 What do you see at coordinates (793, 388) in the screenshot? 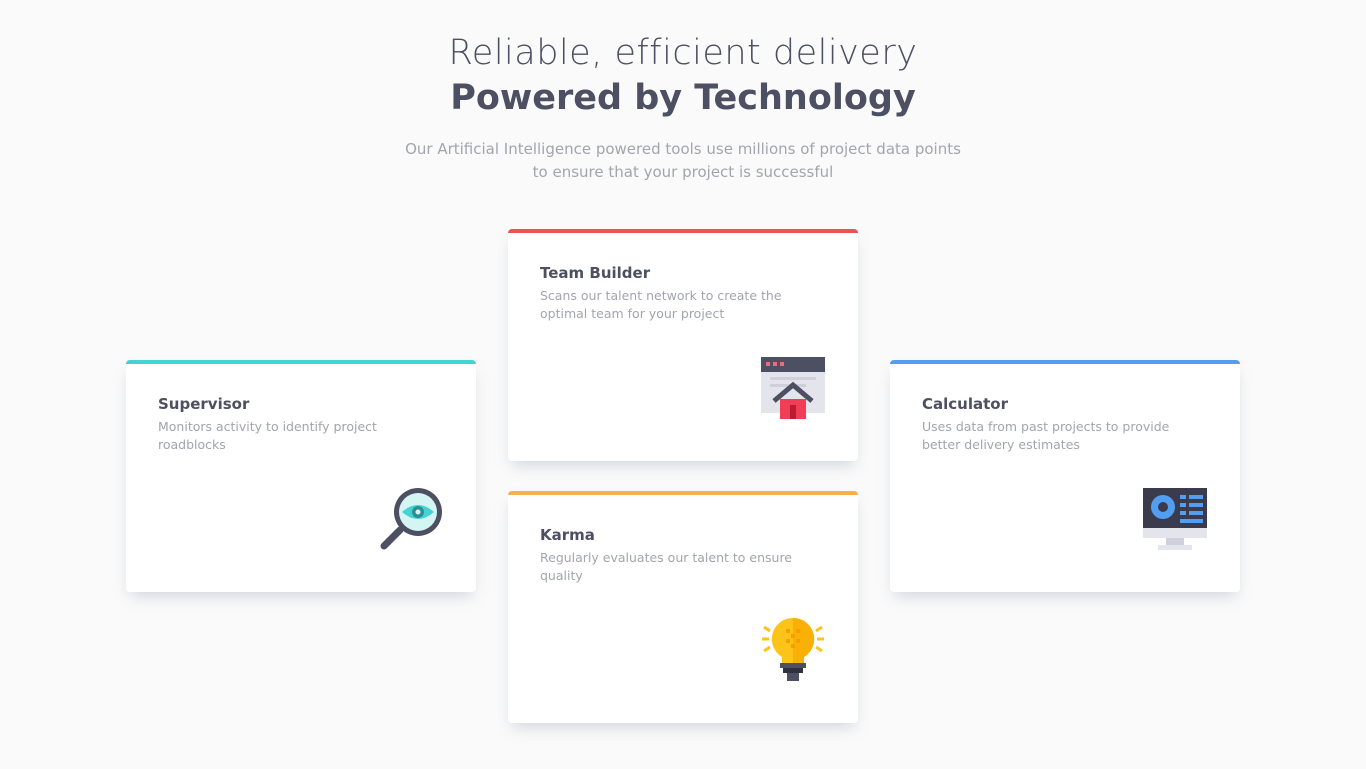
I see `browser-house-icon` at bounding box center [793, 388].